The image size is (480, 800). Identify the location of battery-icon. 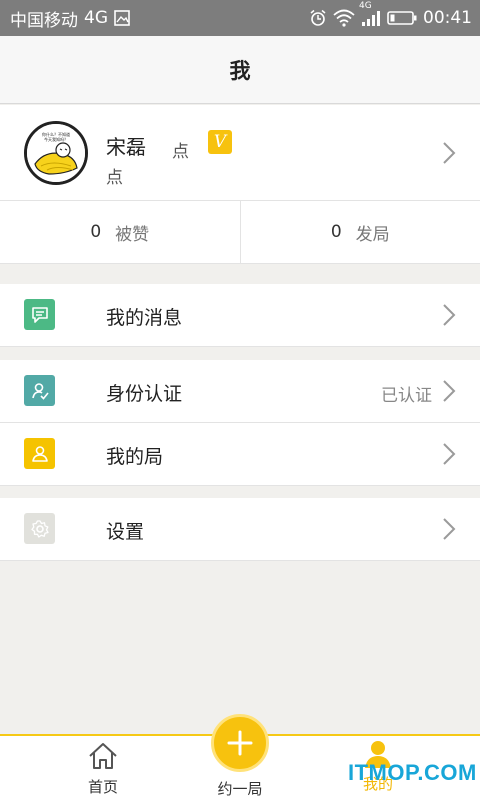
(402, 18).